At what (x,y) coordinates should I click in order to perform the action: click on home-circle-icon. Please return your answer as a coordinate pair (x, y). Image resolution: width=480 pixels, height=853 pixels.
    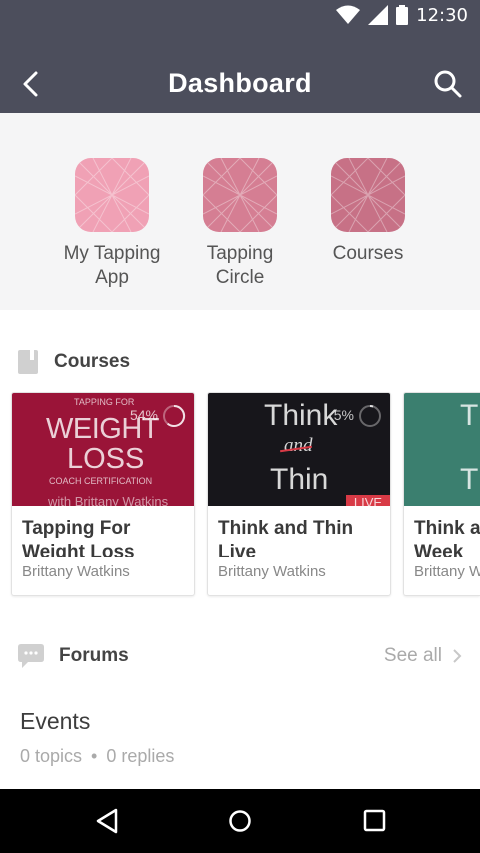
    Looking at the image, I should click on (240, 821).